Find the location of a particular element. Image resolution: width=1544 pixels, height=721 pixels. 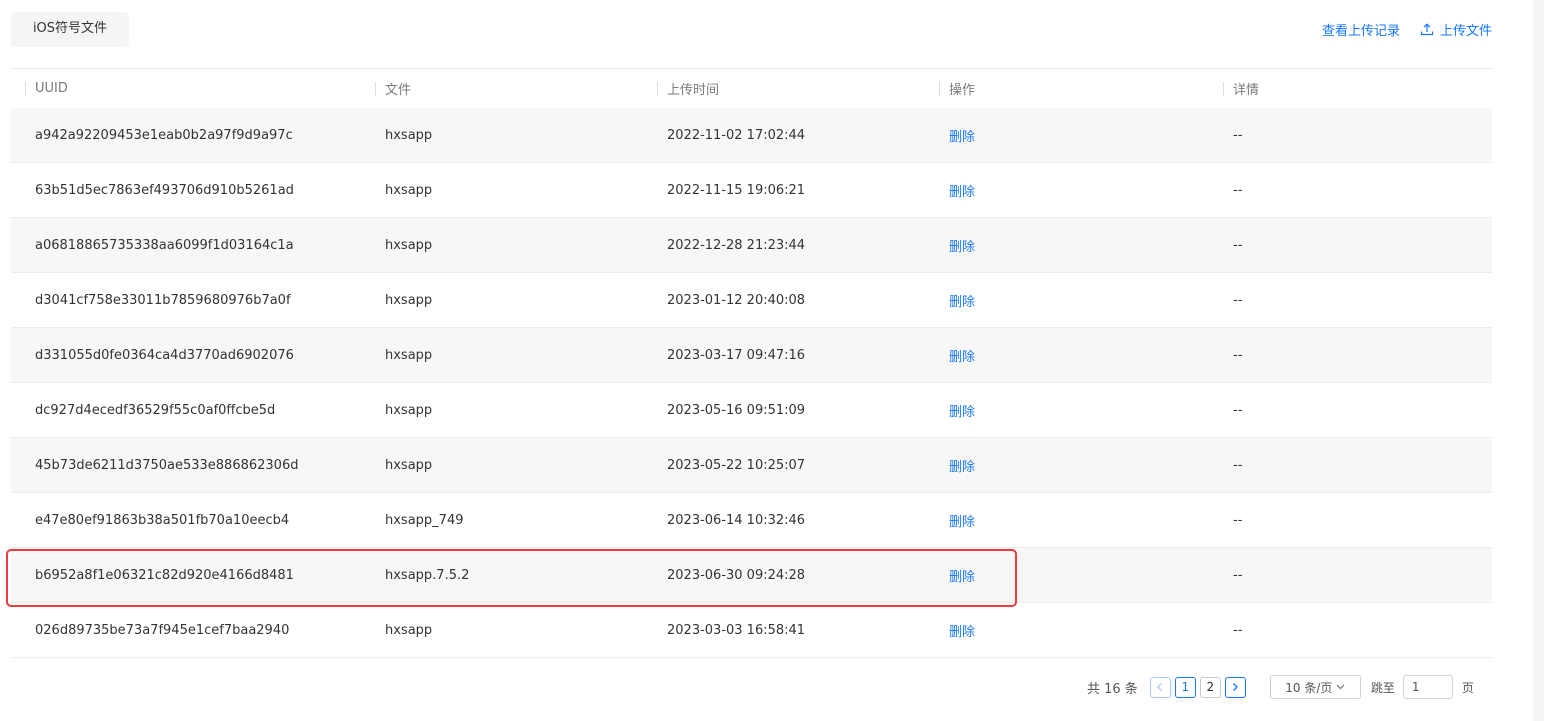

uuid-cell: 026d89735be73a7f945e1cef7baa2940 is located at coordinates (162, 630).